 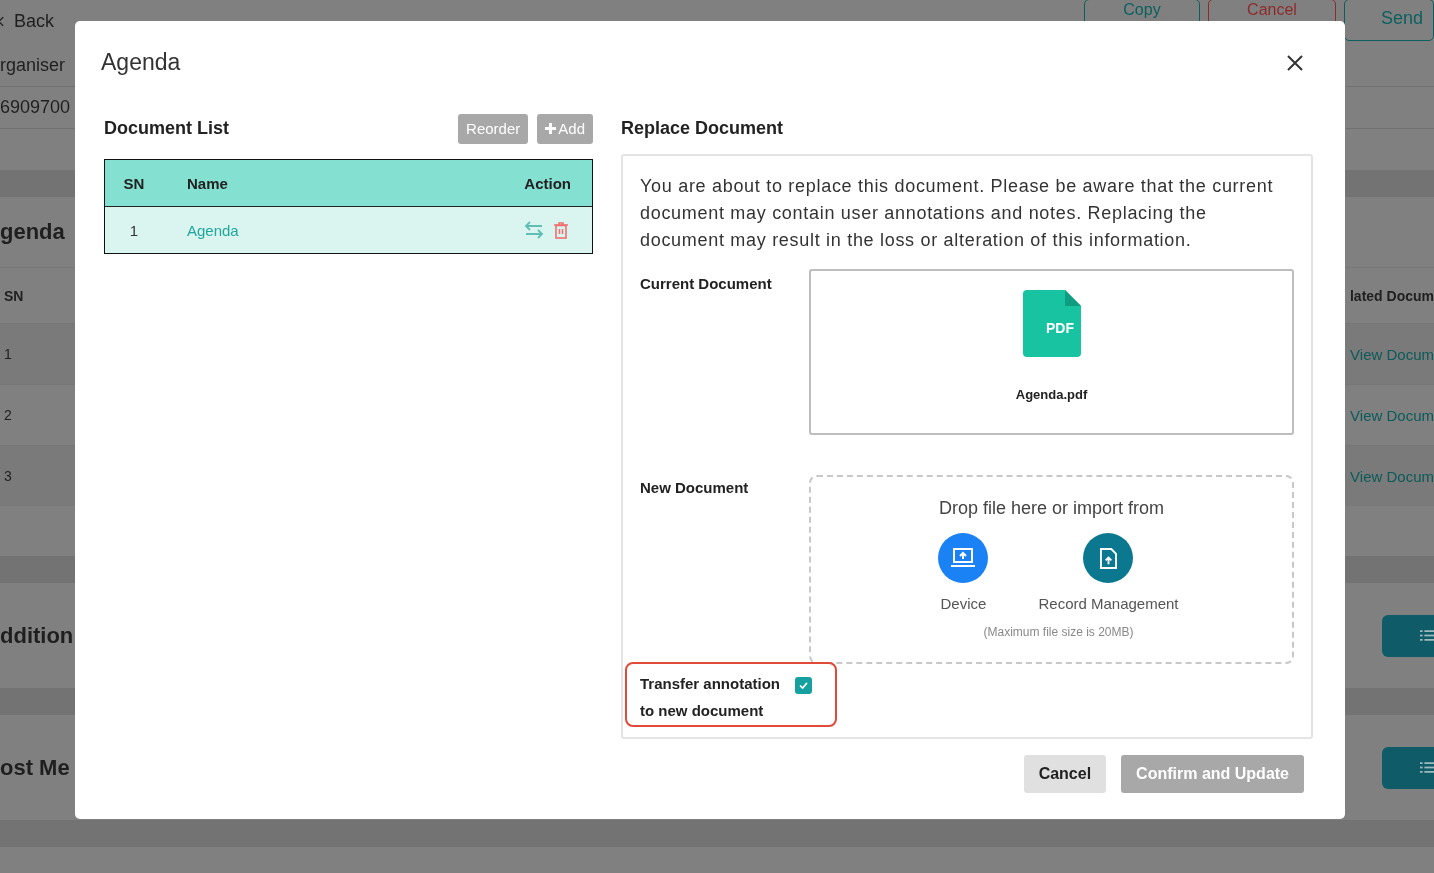 I want to click on warning-message: You are about to replace this document. Please be aware that the current document may contain user annotations and notes. Replacing the document may result in the loss or alteration of this information., so click(x=957, y=213).